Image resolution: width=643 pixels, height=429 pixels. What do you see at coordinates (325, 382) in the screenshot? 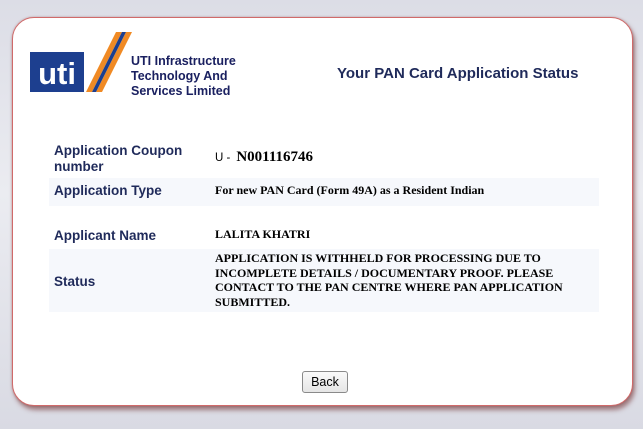
I see `back-button: Back` at bounding box center [325, 382].